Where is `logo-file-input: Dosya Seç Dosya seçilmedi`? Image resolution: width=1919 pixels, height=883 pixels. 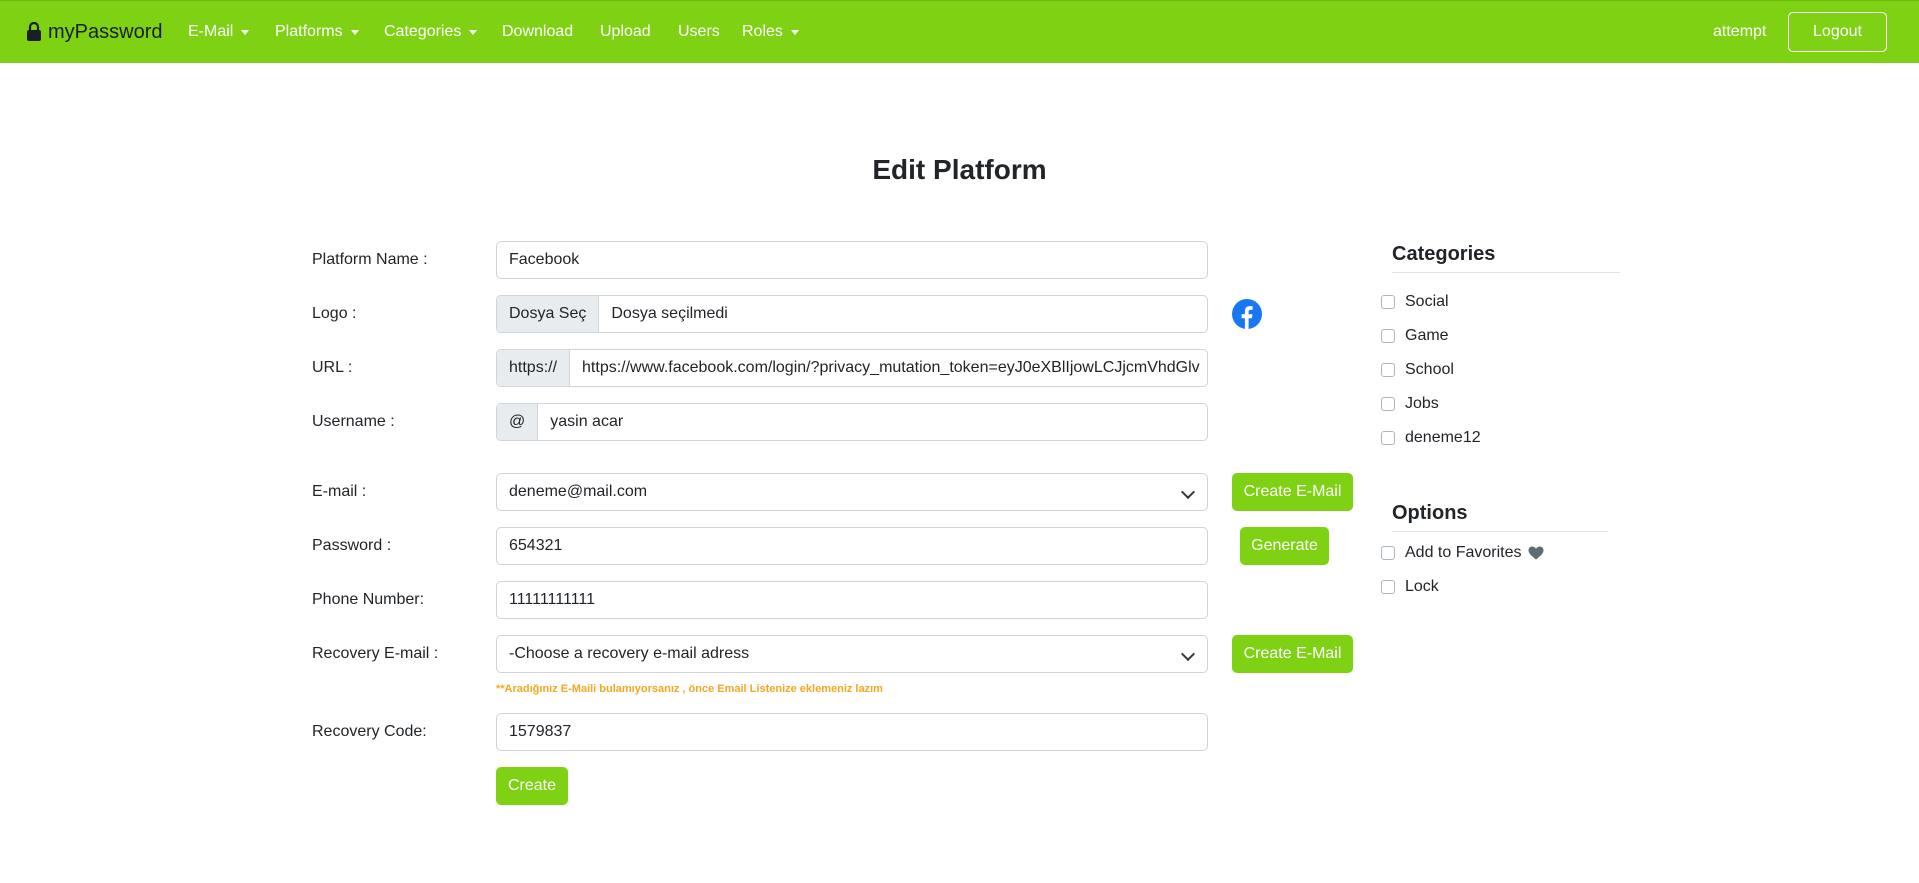
logo-file-input: Dosya Seç Dosya seçilmedi is located at coordinates (852, 314).